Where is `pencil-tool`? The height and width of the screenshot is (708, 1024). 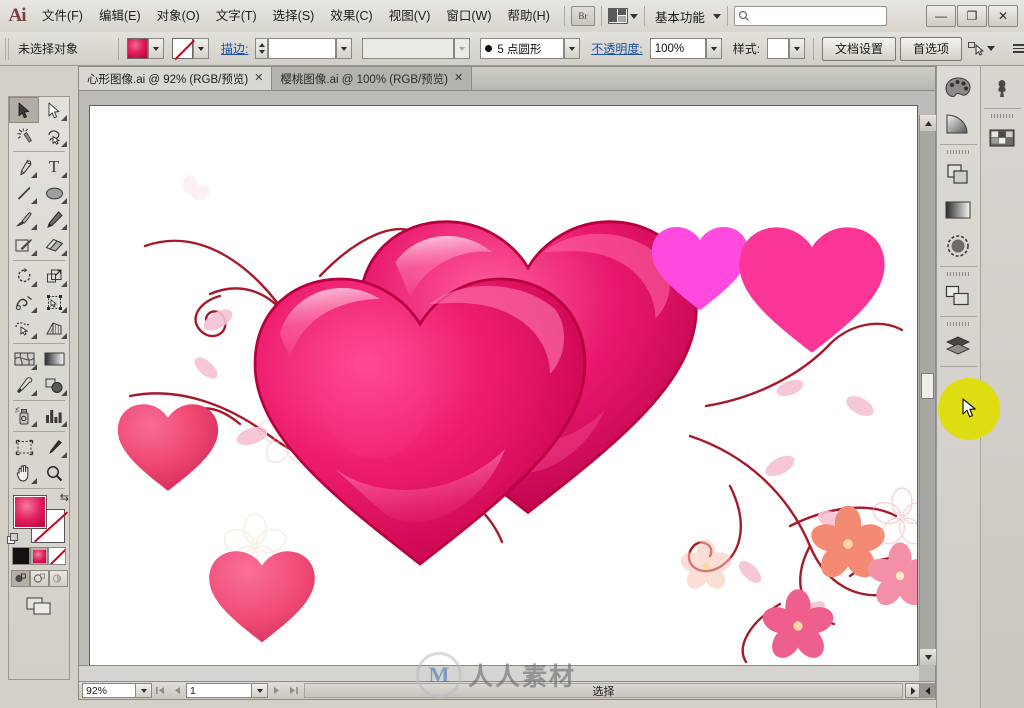
pencil-tool is located at coordinates (54, 219).